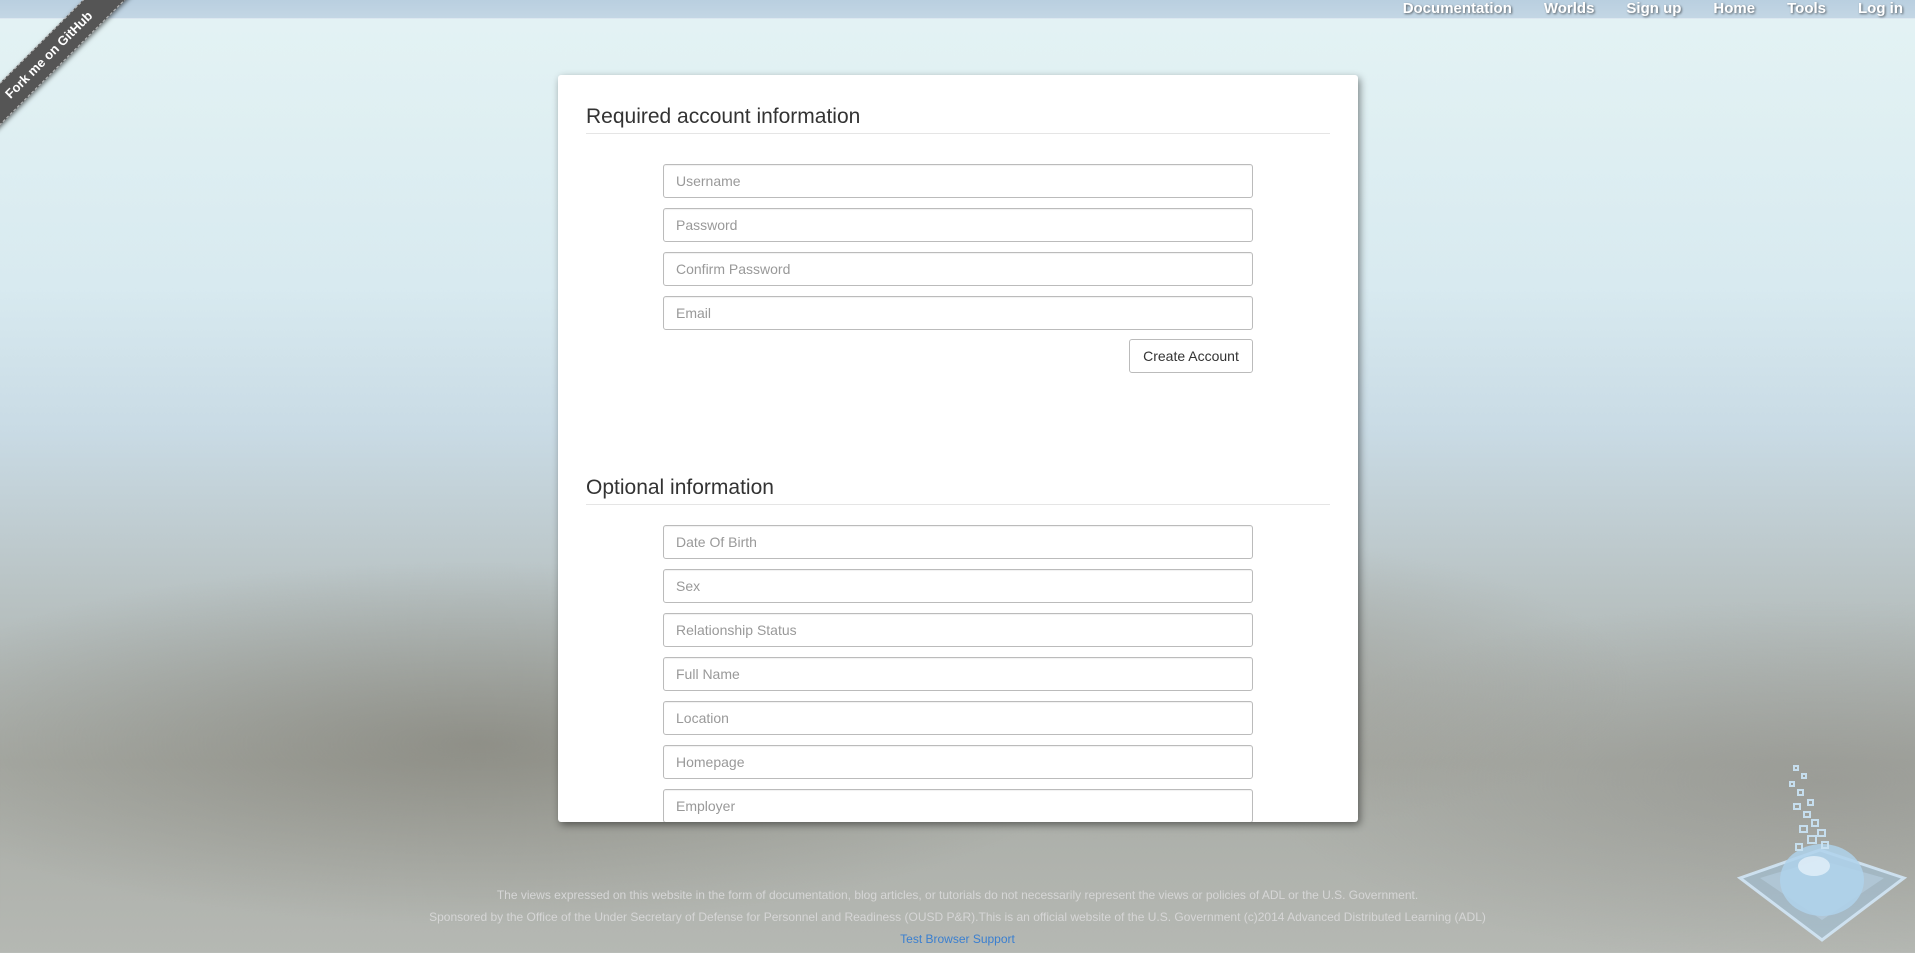 The width and height of the screenshot is (1915, 953). I want to click on nav-documentation: Documentation, so click(1457, 9).